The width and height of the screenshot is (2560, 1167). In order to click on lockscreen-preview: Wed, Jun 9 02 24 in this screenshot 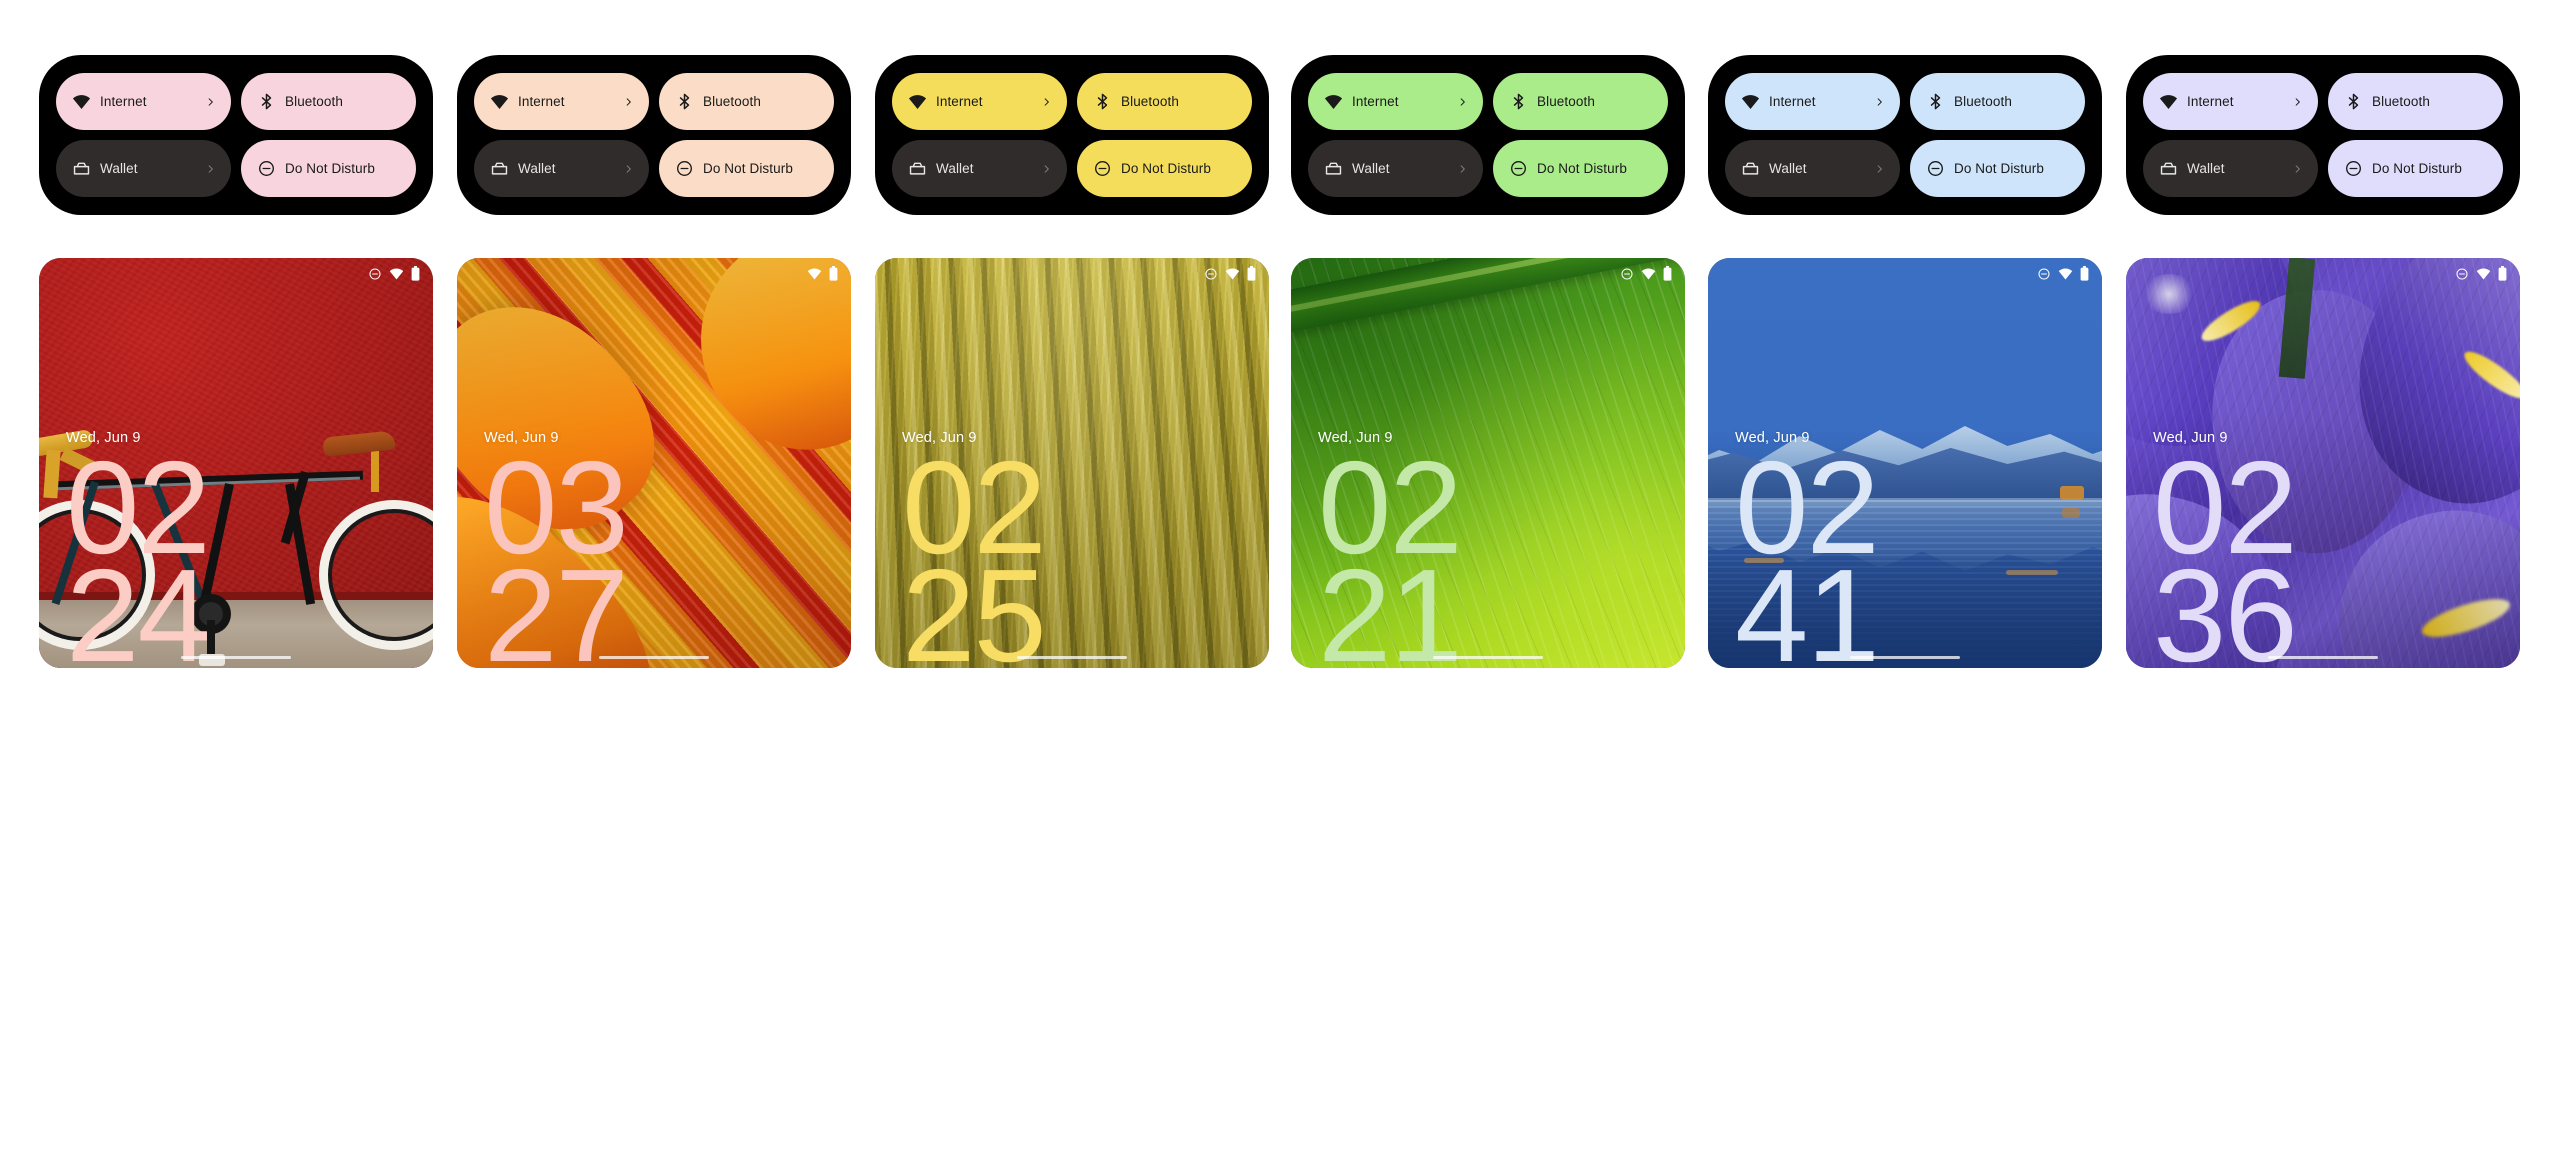, I will do `click(236, 463)`.